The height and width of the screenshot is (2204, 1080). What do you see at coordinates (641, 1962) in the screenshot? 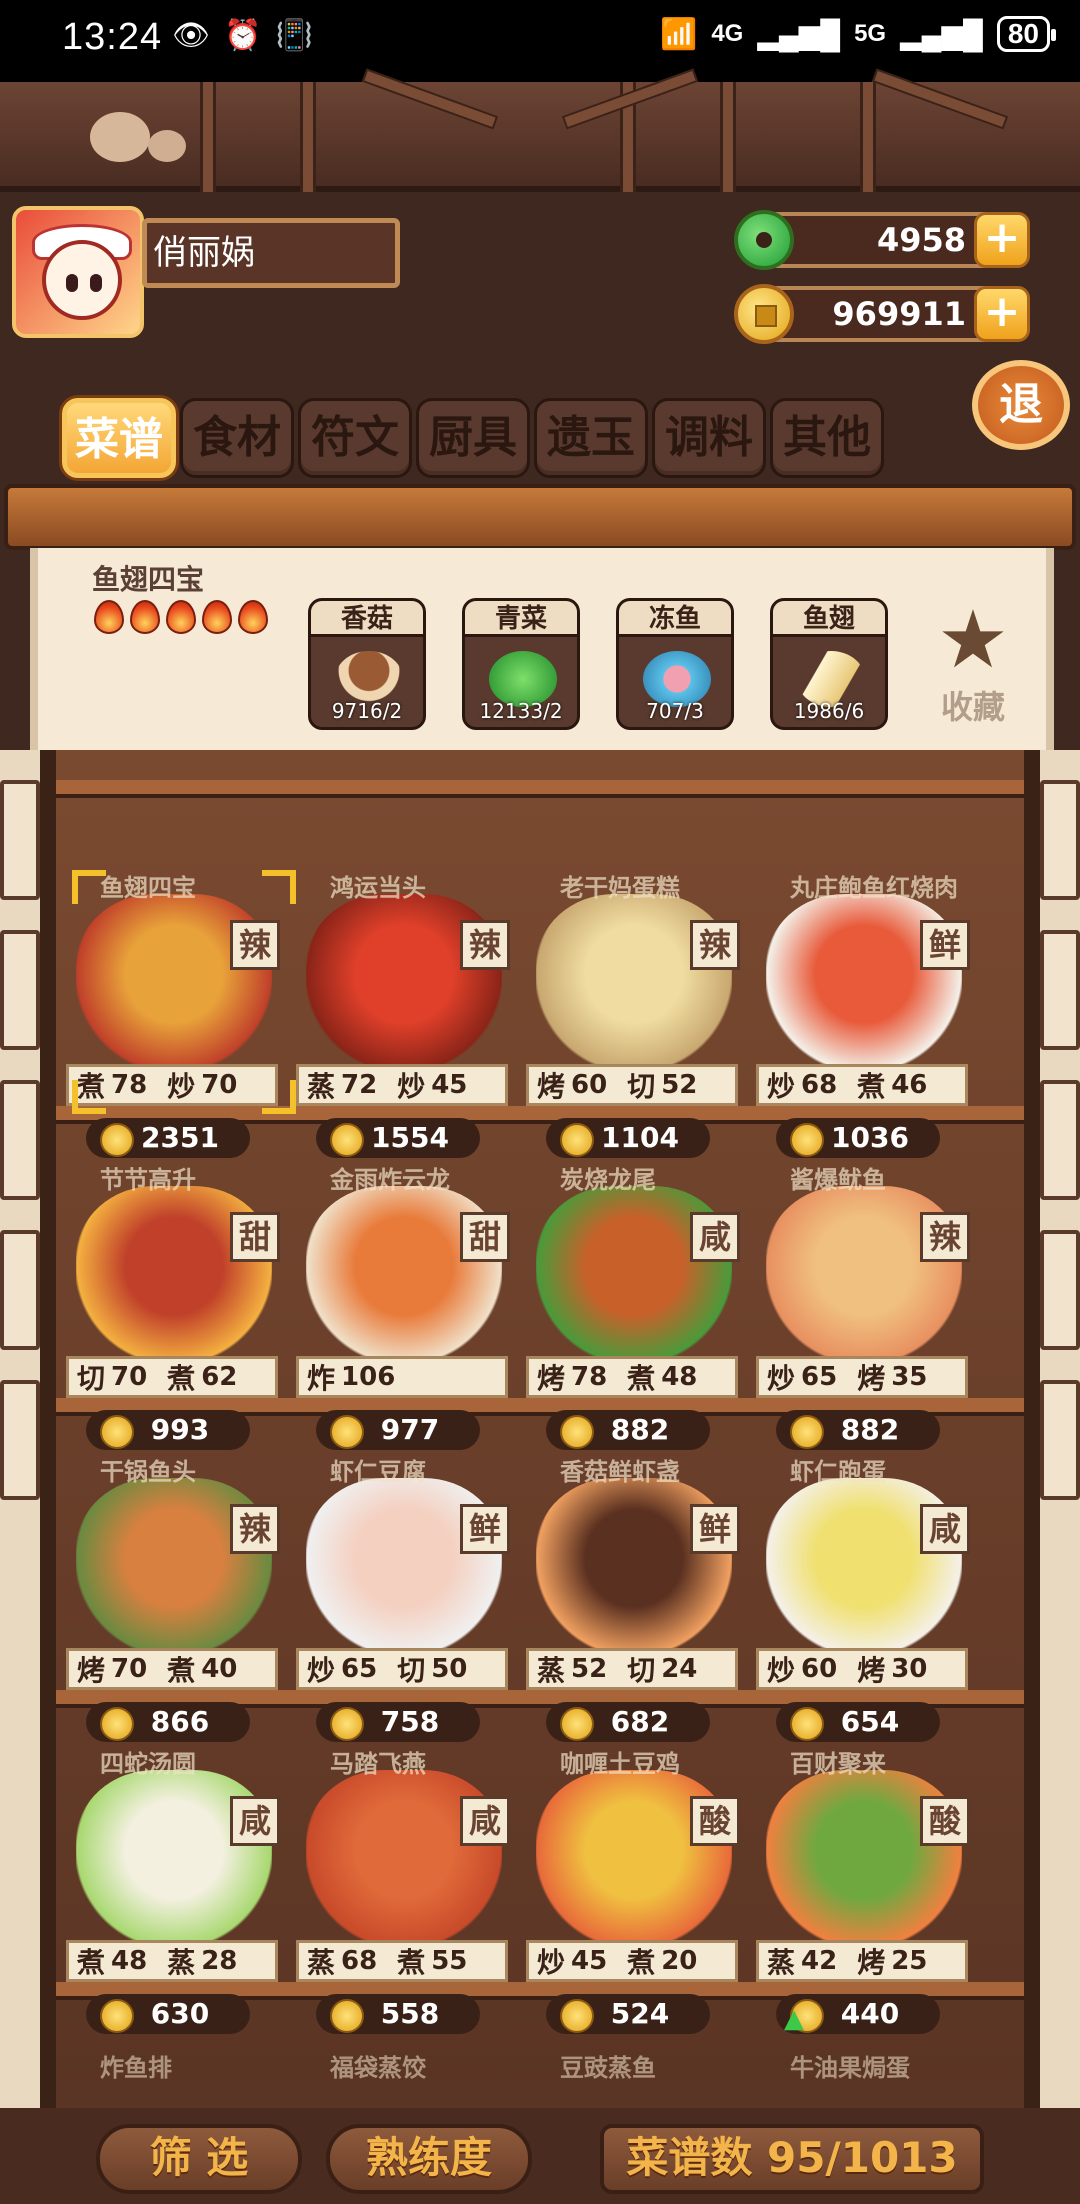
I see `skill-2: 煮` at bounding box center [641, 1962].